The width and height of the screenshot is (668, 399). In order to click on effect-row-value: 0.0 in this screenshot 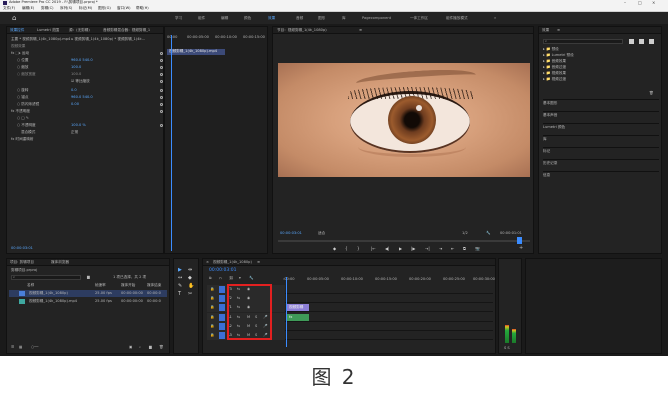, I will do `click(74, 90)`.